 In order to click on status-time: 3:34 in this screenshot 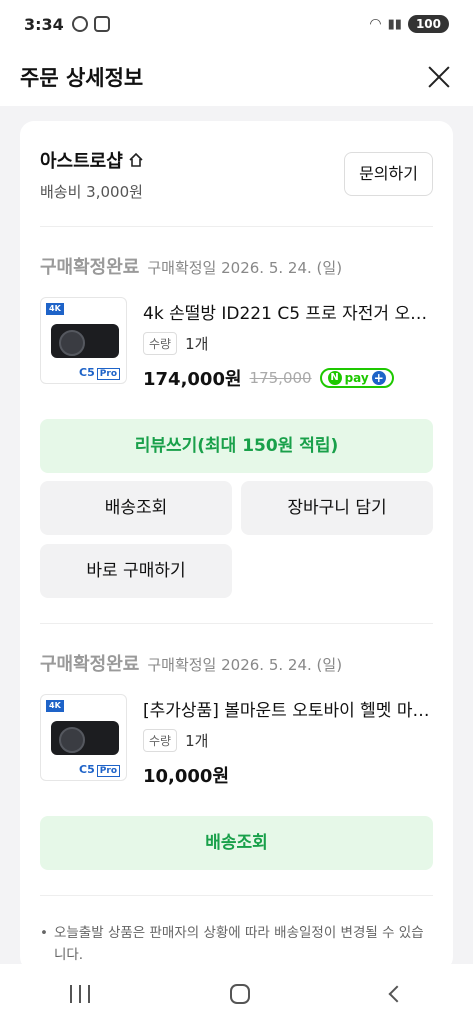, I will do `click(44, 24)`.